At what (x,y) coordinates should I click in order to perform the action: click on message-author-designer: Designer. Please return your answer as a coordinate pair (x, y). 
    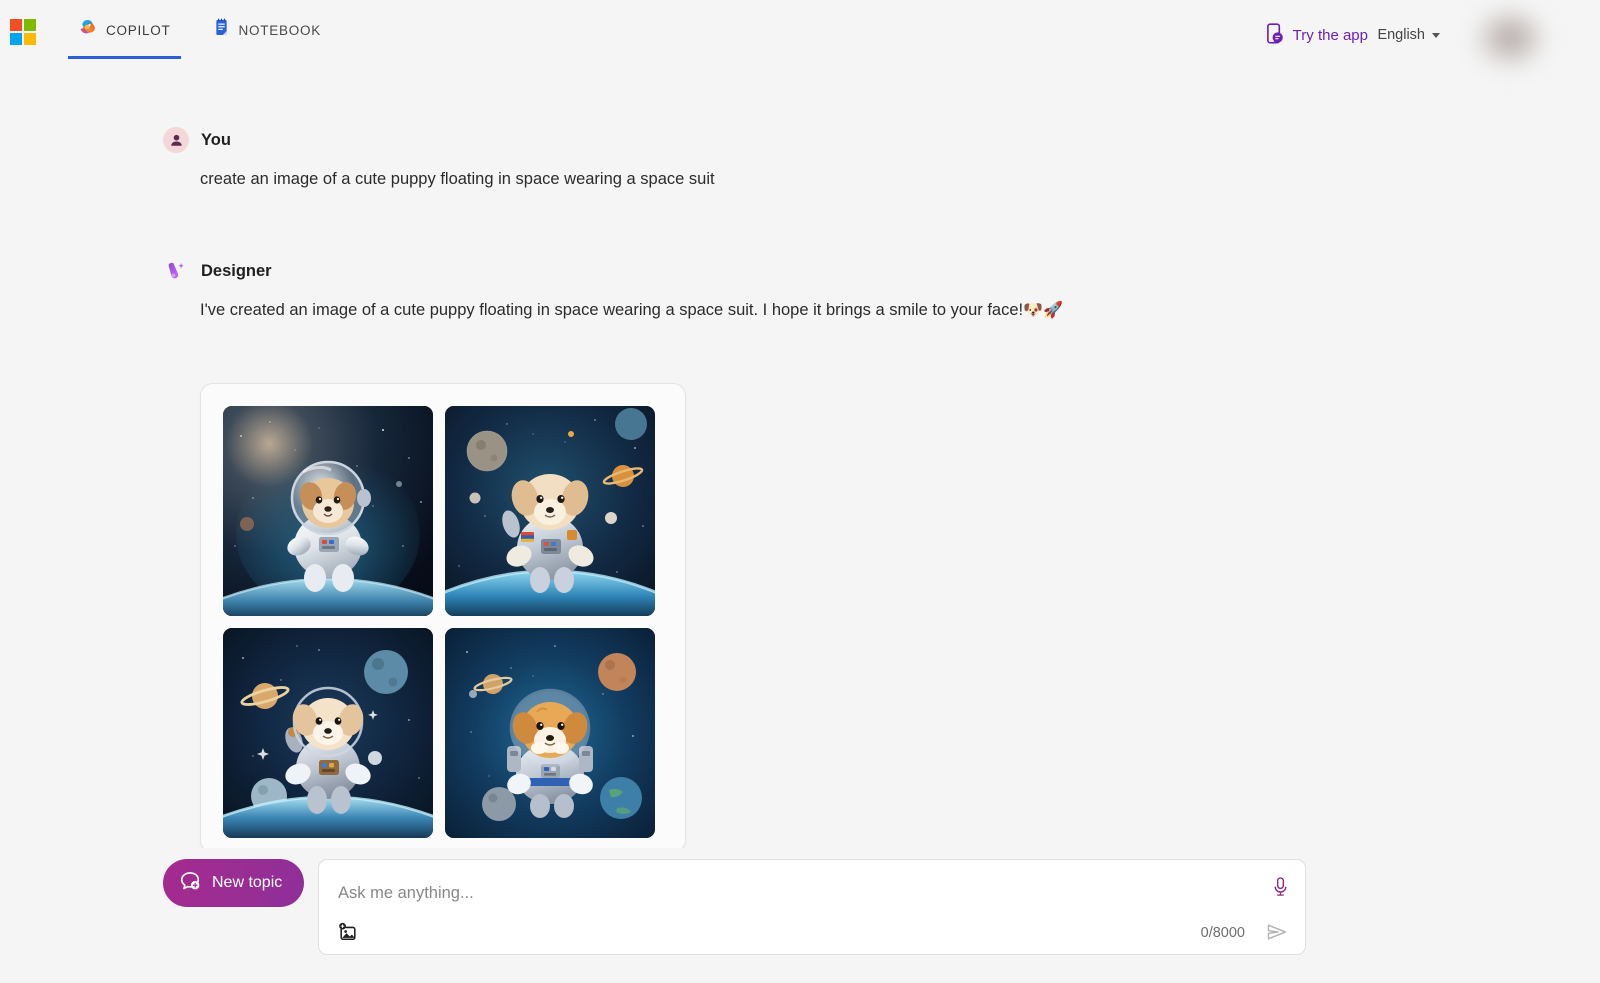
    Looking at the image, I should click on (236, 270).